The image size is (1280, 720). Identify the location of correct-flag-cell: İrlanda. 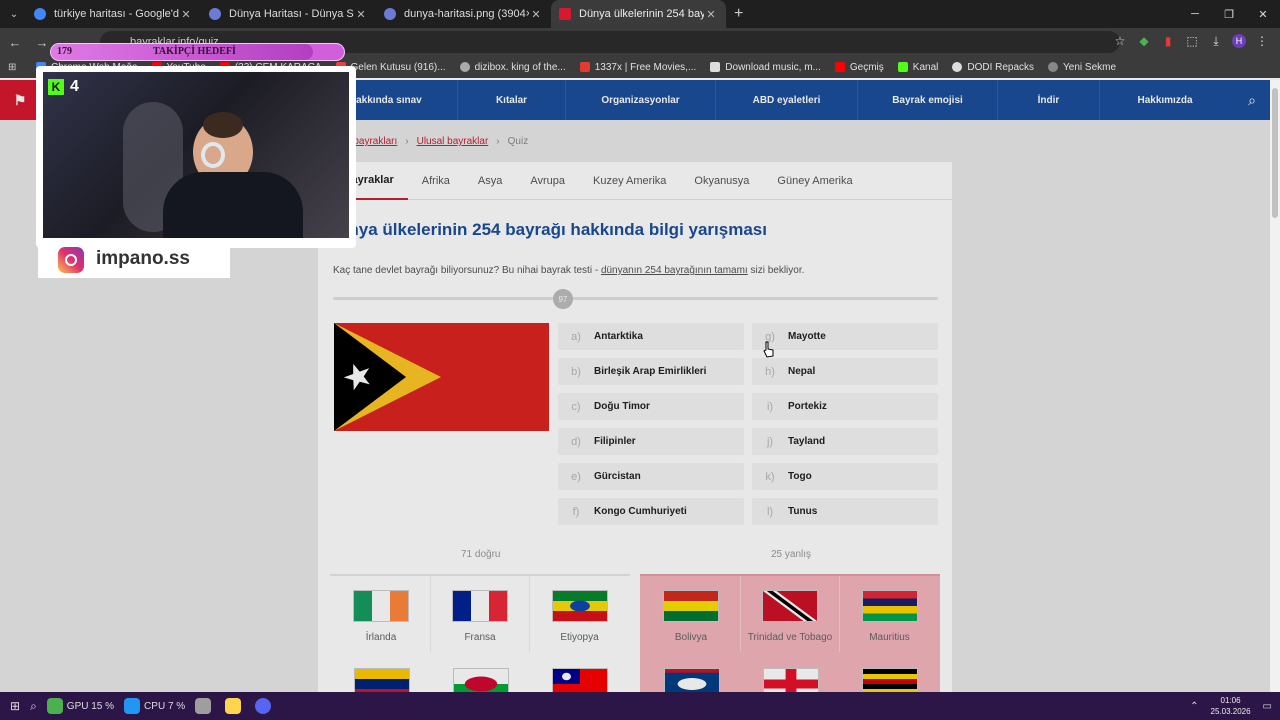
(381, 614).